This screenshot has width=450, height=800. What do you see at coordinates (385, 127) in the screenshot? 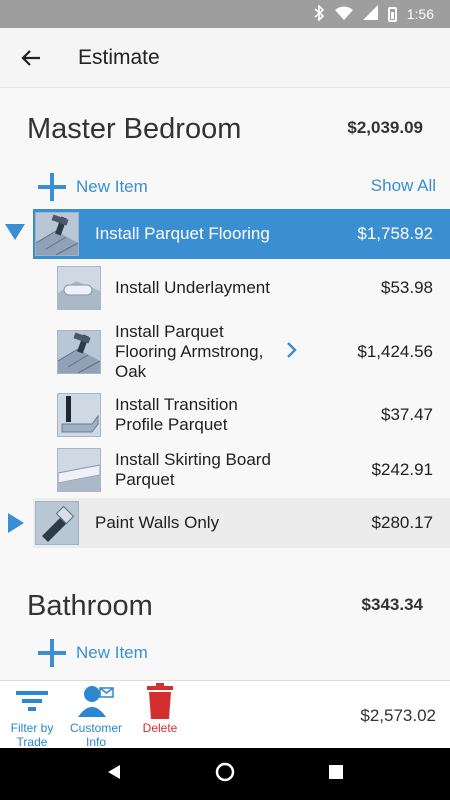
I see `room-total: $2,039.09` at bounding box center [385, 127].